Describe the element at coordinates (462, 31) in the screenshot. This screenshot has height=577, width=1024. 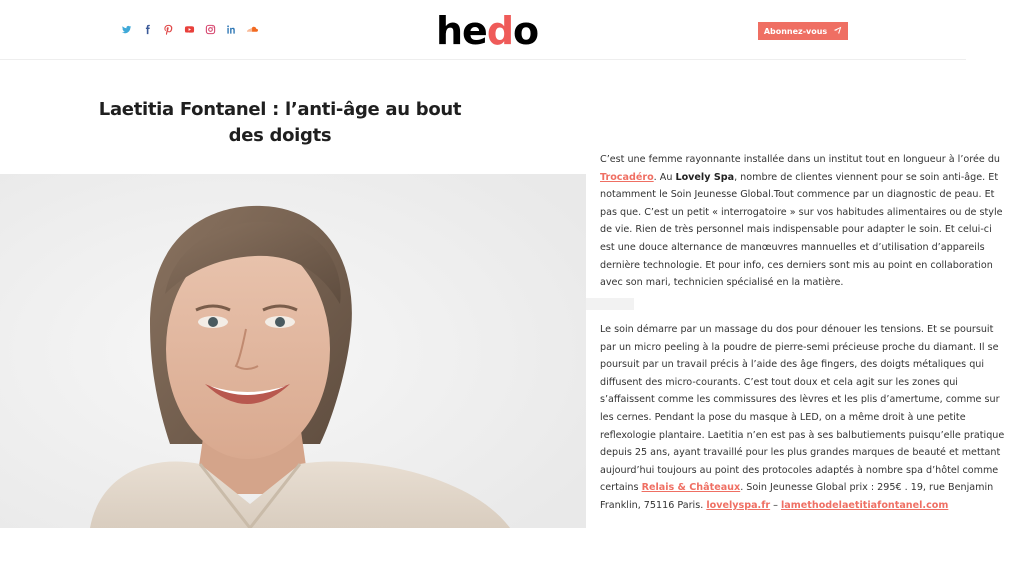
I see `logo-text-start: he` at that location.